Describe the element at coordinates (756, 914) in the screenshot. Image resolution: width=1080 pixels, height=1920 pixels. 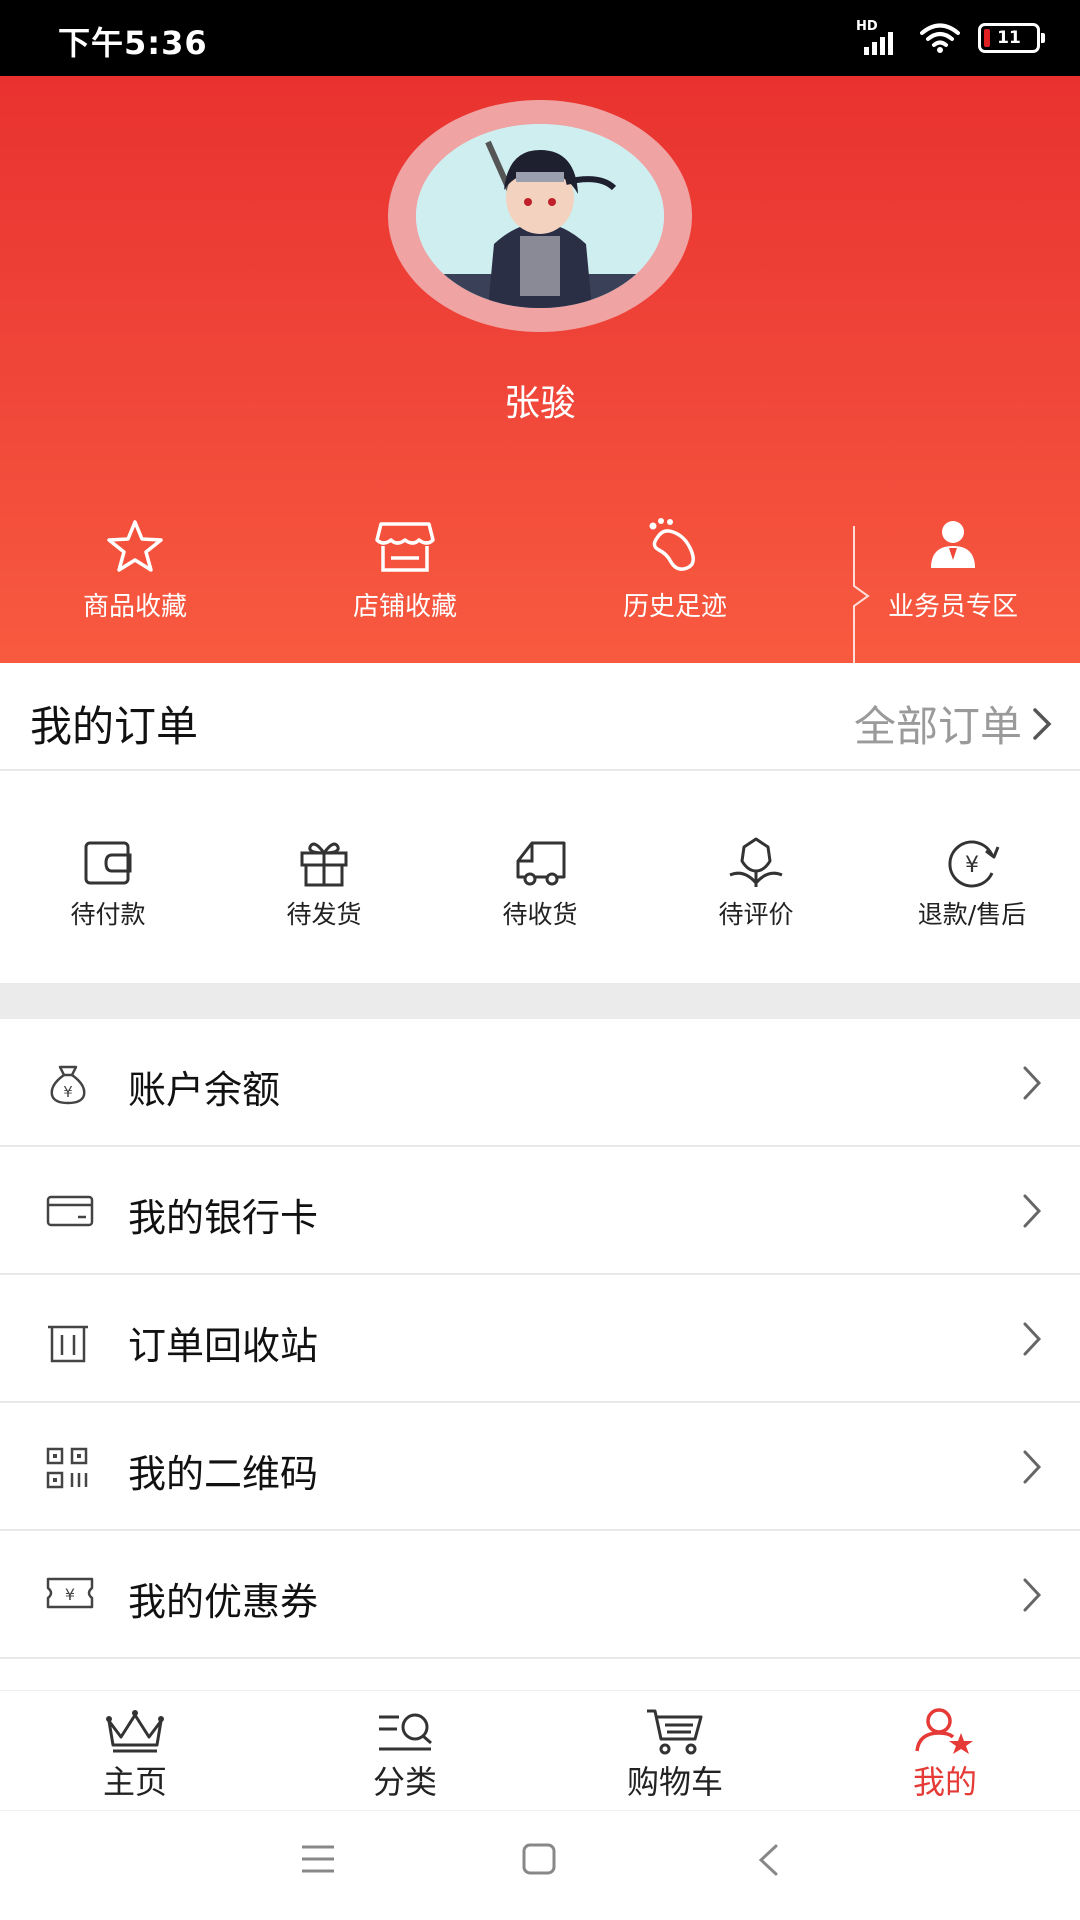
I see `order-status-label: 待评价` at that location.